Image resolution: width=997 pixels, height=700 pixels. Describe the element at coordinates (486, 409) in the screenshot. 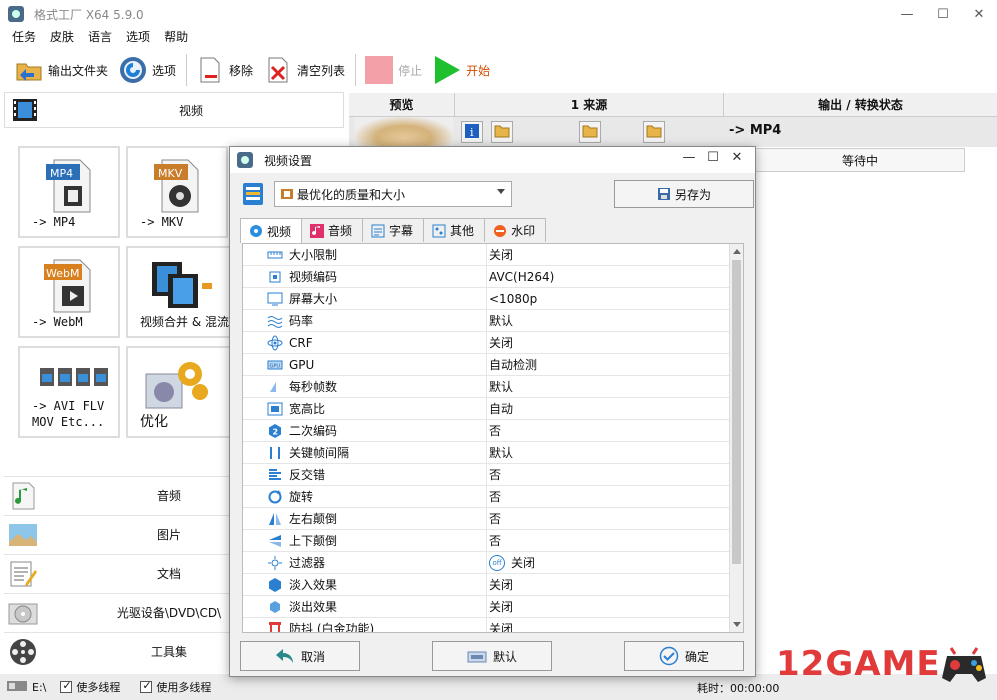

I see `prop-row-aspect: 宽高比 自动` at that location.